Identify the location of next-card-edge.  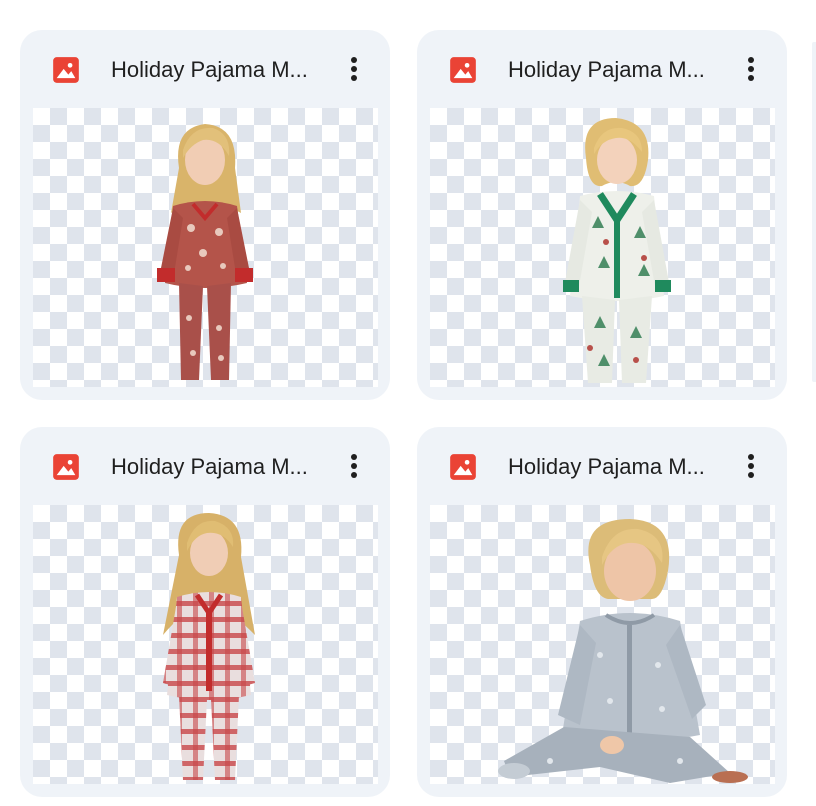
(814, 212).